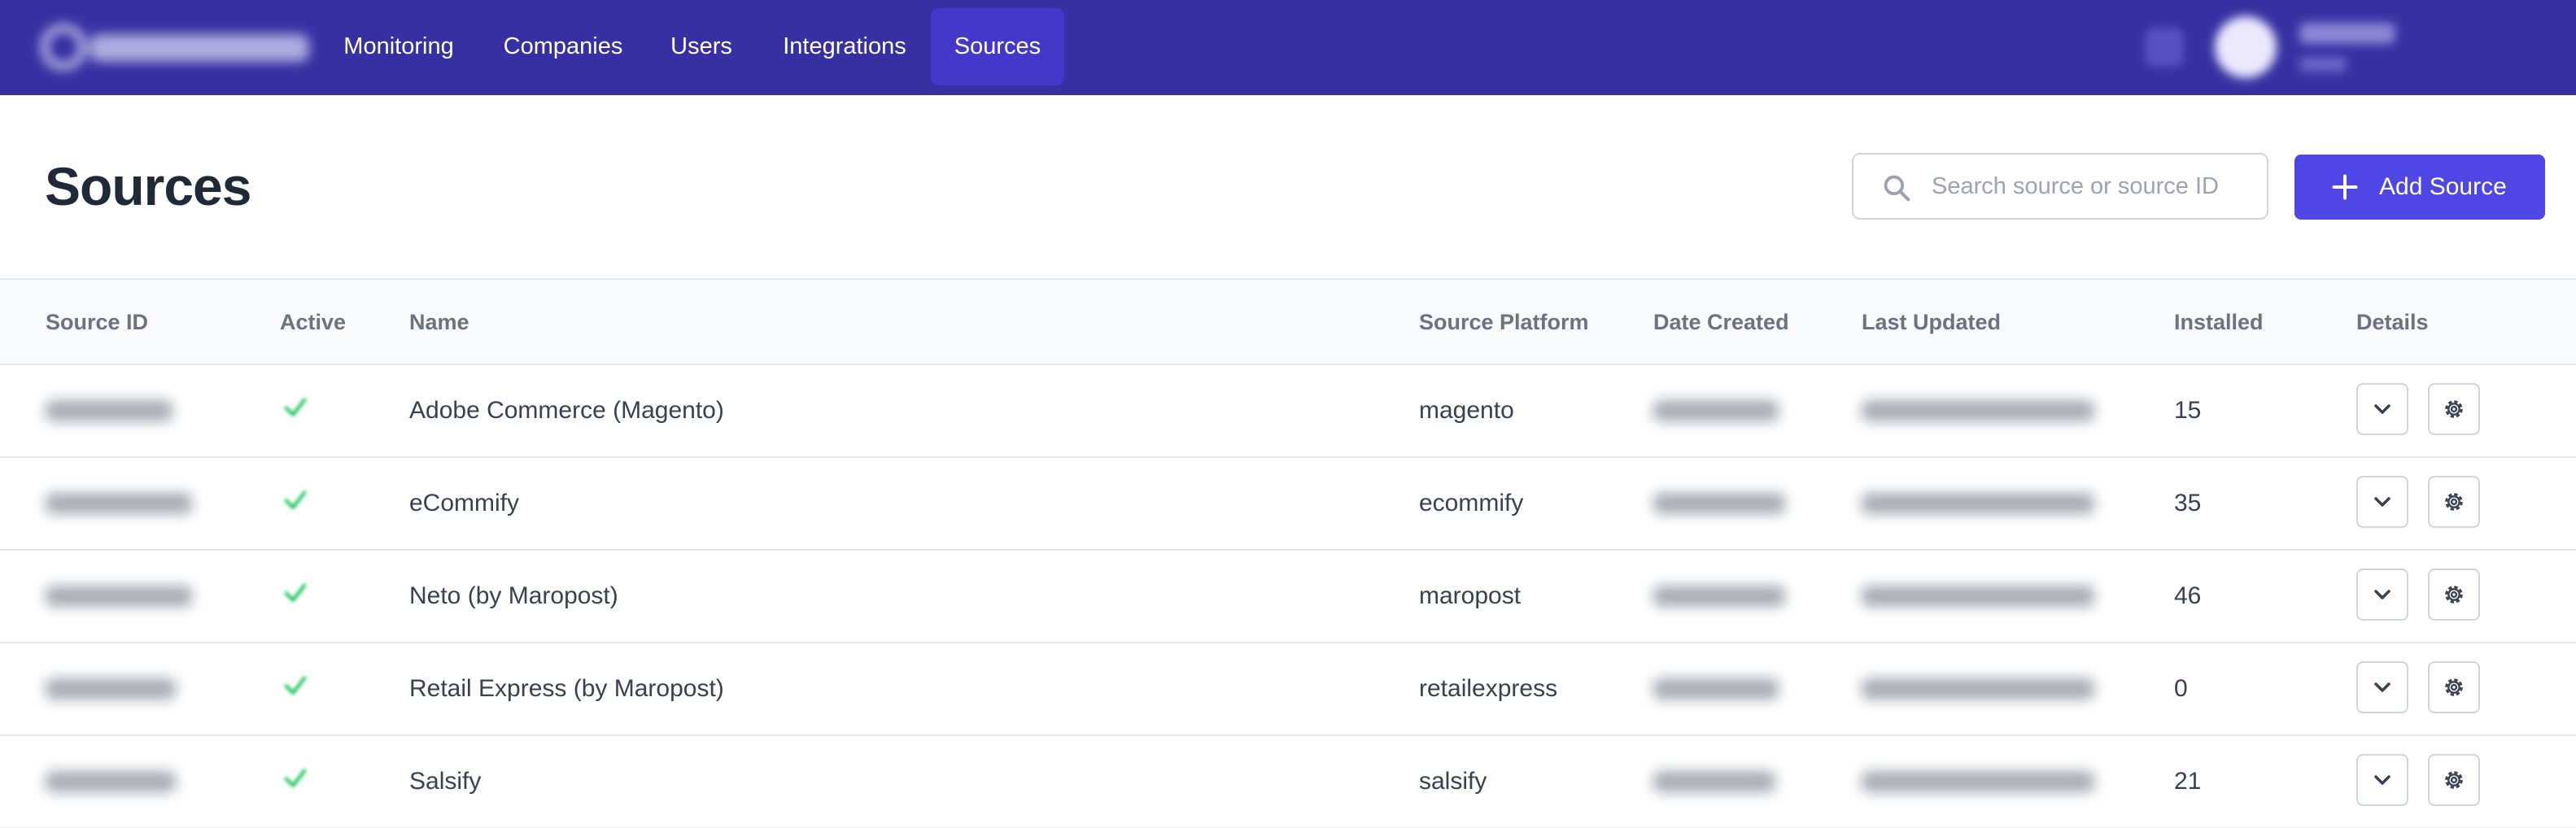 This screenshot has width=2576, height=828. Describe the element at coordinates (2345, 187) in the screenshot. I see `plus-icon` at that location.